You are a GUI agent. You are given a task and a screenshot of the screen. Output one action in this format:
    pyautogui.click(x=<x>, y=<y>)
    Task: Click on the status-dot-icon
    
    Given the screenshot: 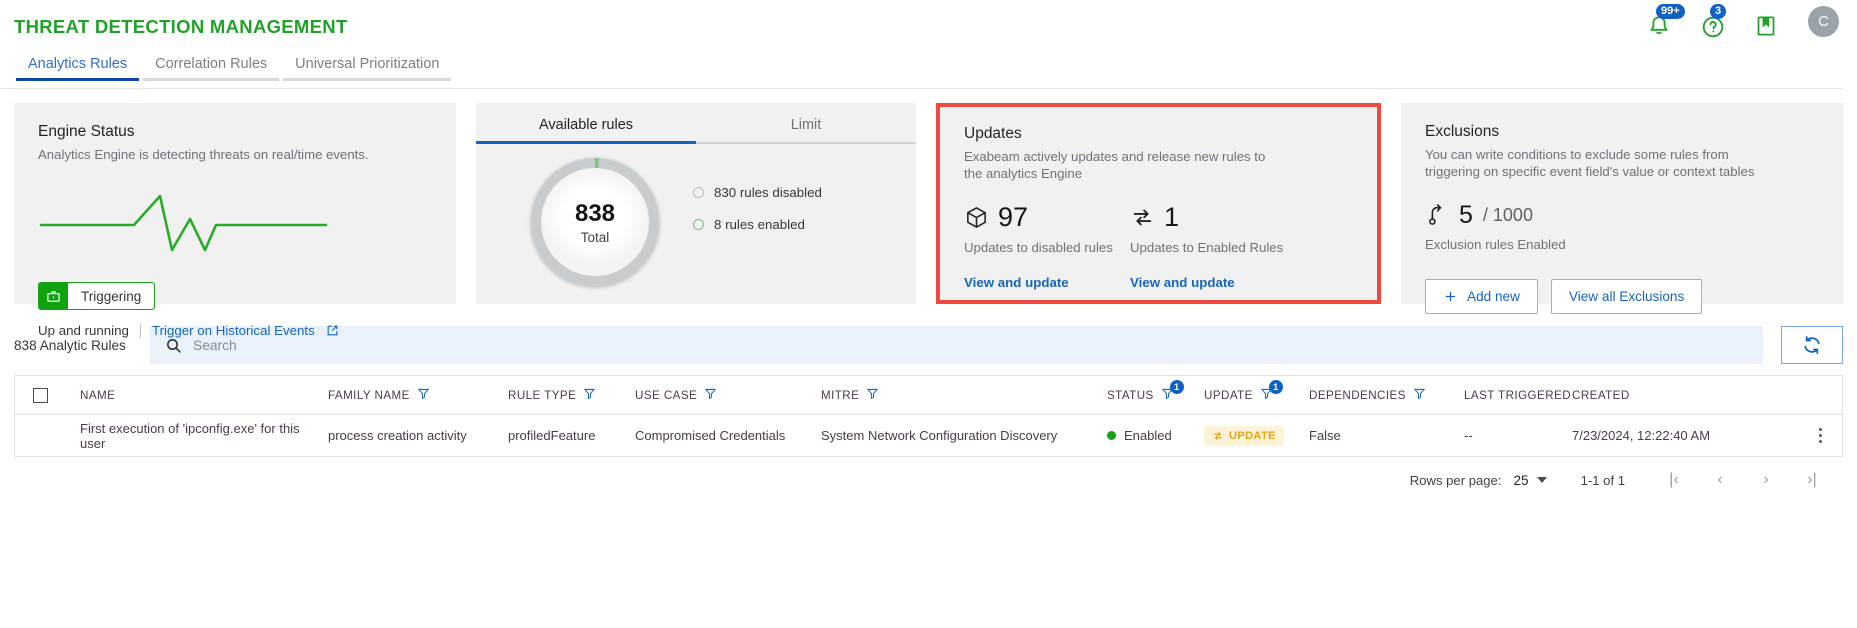 What is the action you would take?
    pyautogui.click(x=1111, y=435)
    